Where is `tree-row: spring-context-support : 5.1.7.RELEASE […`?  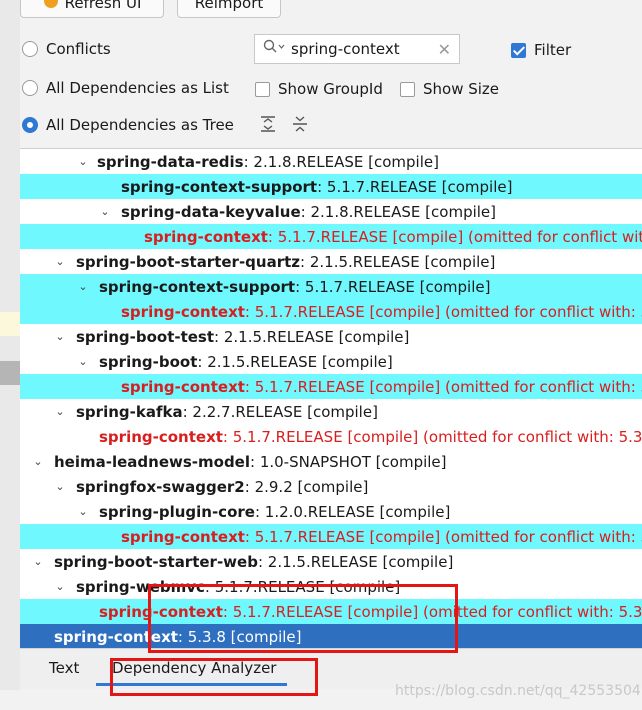
tree-row: spring-context-support : 5.1.7.RELEASE [… is located at coordinates (331, 186).